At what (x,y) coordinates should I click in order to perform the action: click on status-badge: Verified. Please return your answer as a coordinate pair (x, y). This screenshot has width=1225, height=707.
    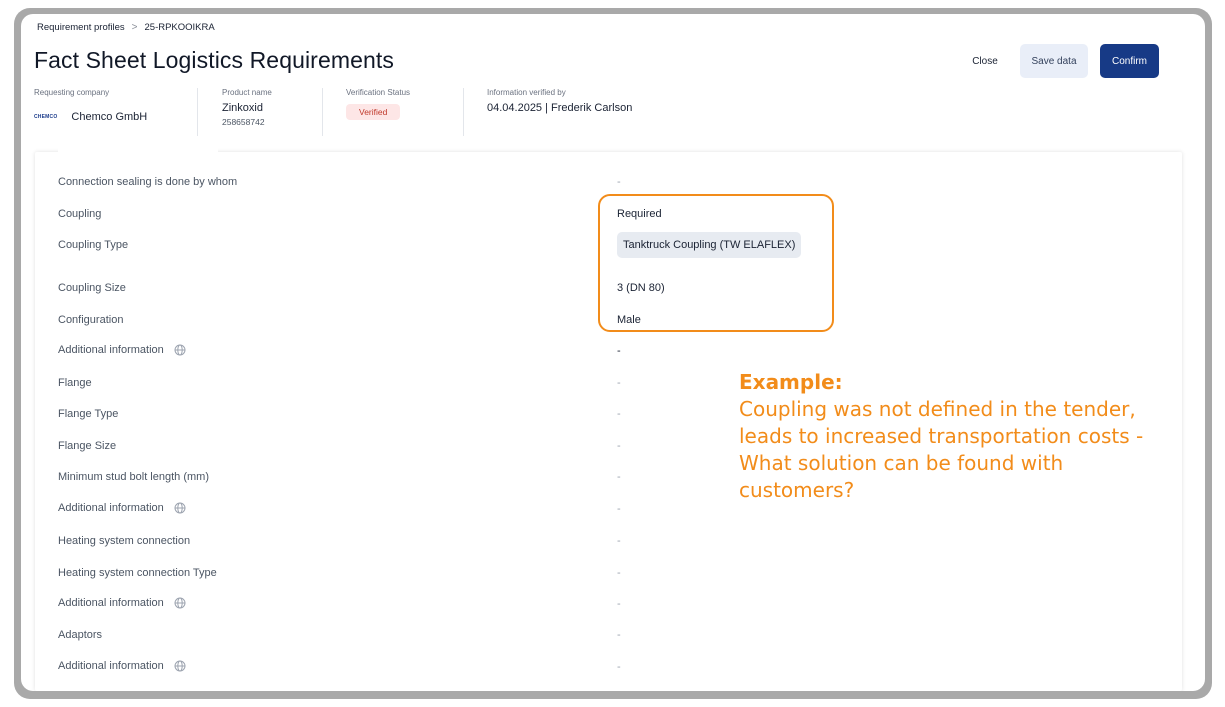
    Looking at the image, I should click on (373, 112).